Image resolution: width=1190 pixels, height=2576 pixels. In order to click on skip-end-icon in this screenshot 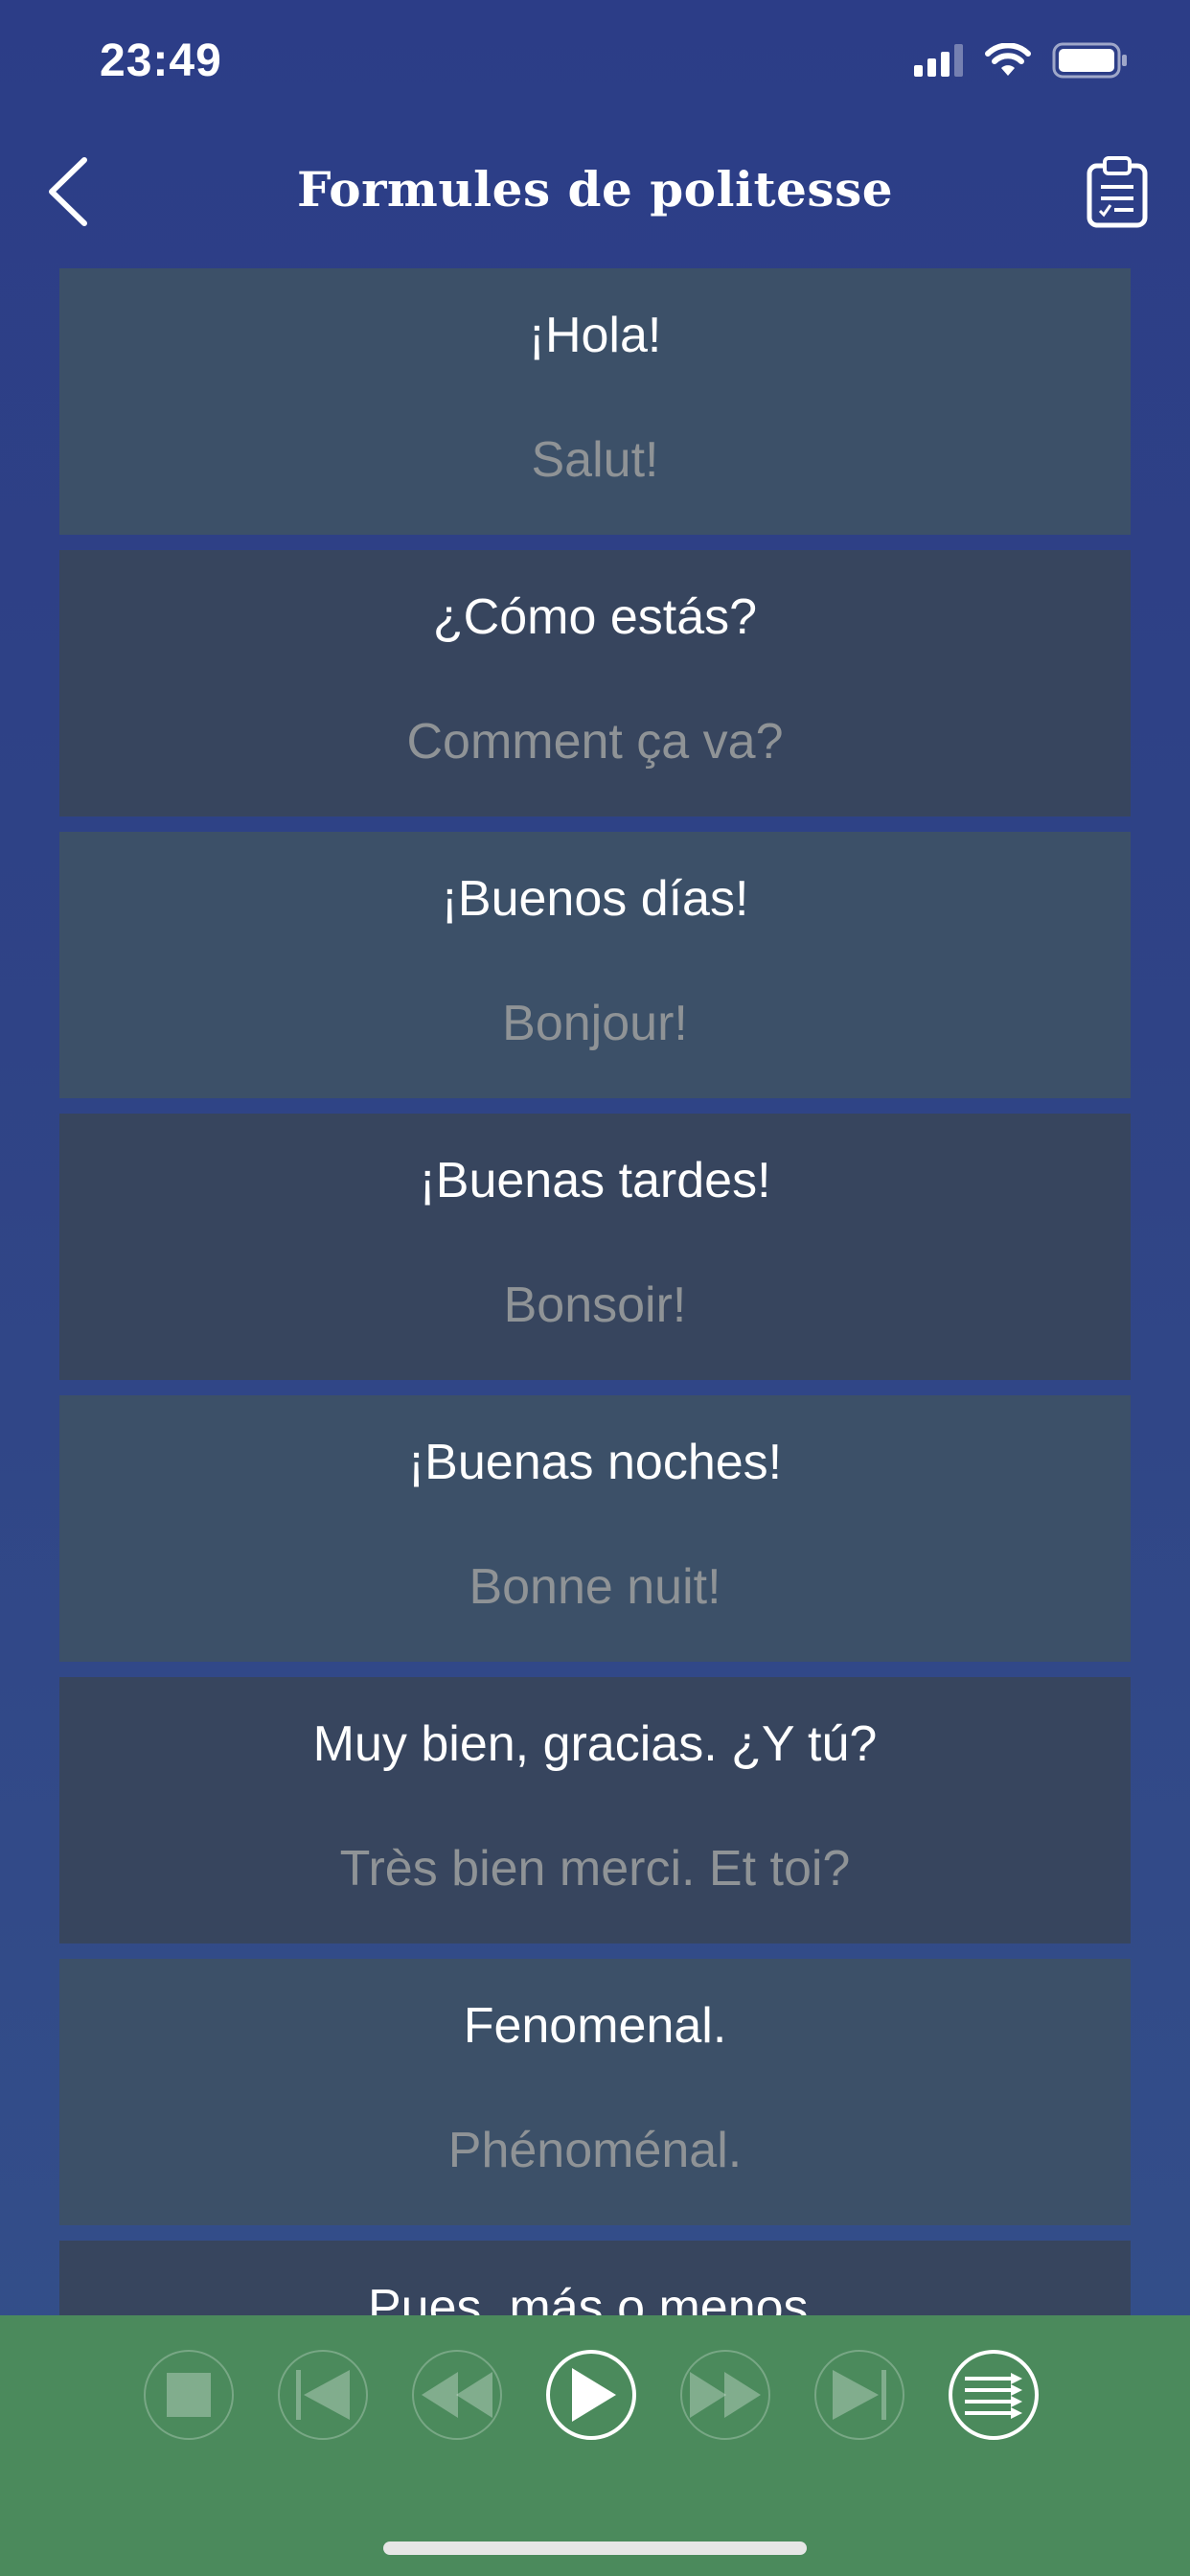, I will do `click(859, 2395)`.